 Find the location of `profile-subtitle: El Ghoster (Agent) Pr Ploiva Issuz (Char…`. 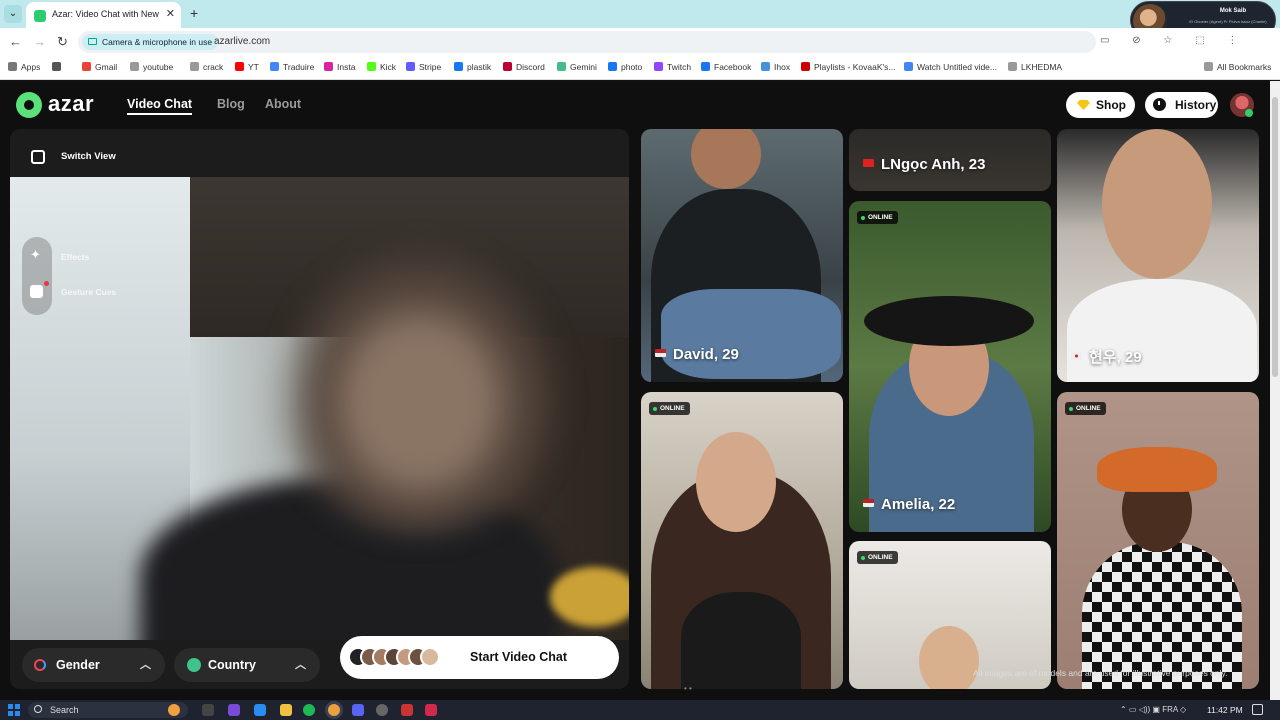

profile-subtitle: El Ghoster (Agent) Pr Ploiva Issuz (Char… is located at coordinates (1228, 21).